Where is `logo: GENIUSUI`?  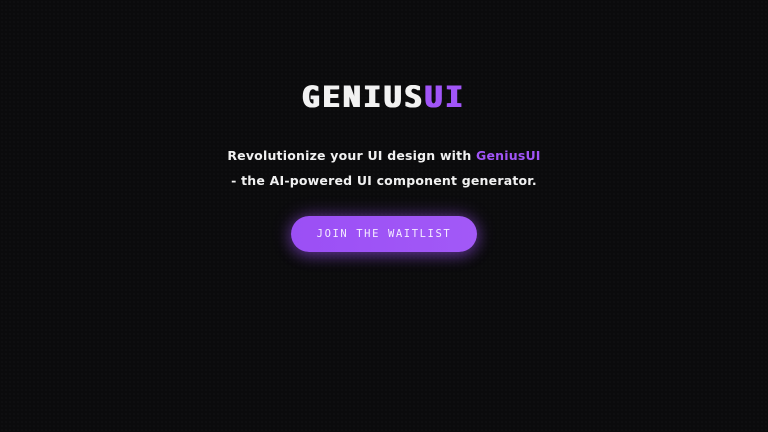 logo: GENIUSUI is located at coordinates (384, 97).